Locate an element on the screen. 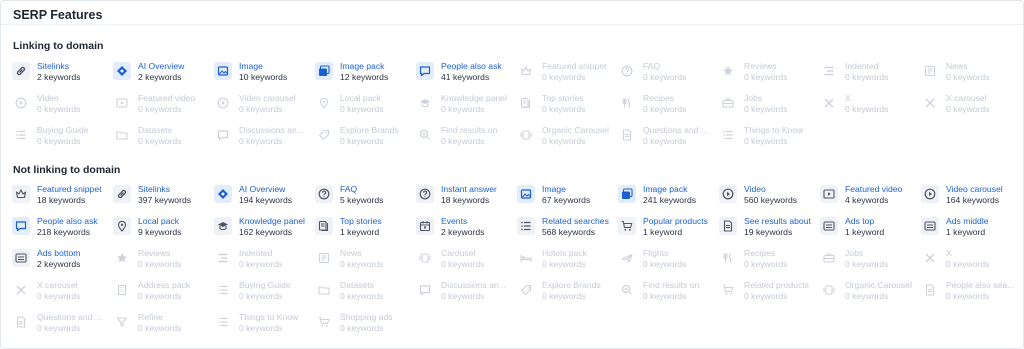 The image size is (1024, 349). feature-item-sitelinks: Sitelinks 397 keywords is located at coordinates (163, 200).